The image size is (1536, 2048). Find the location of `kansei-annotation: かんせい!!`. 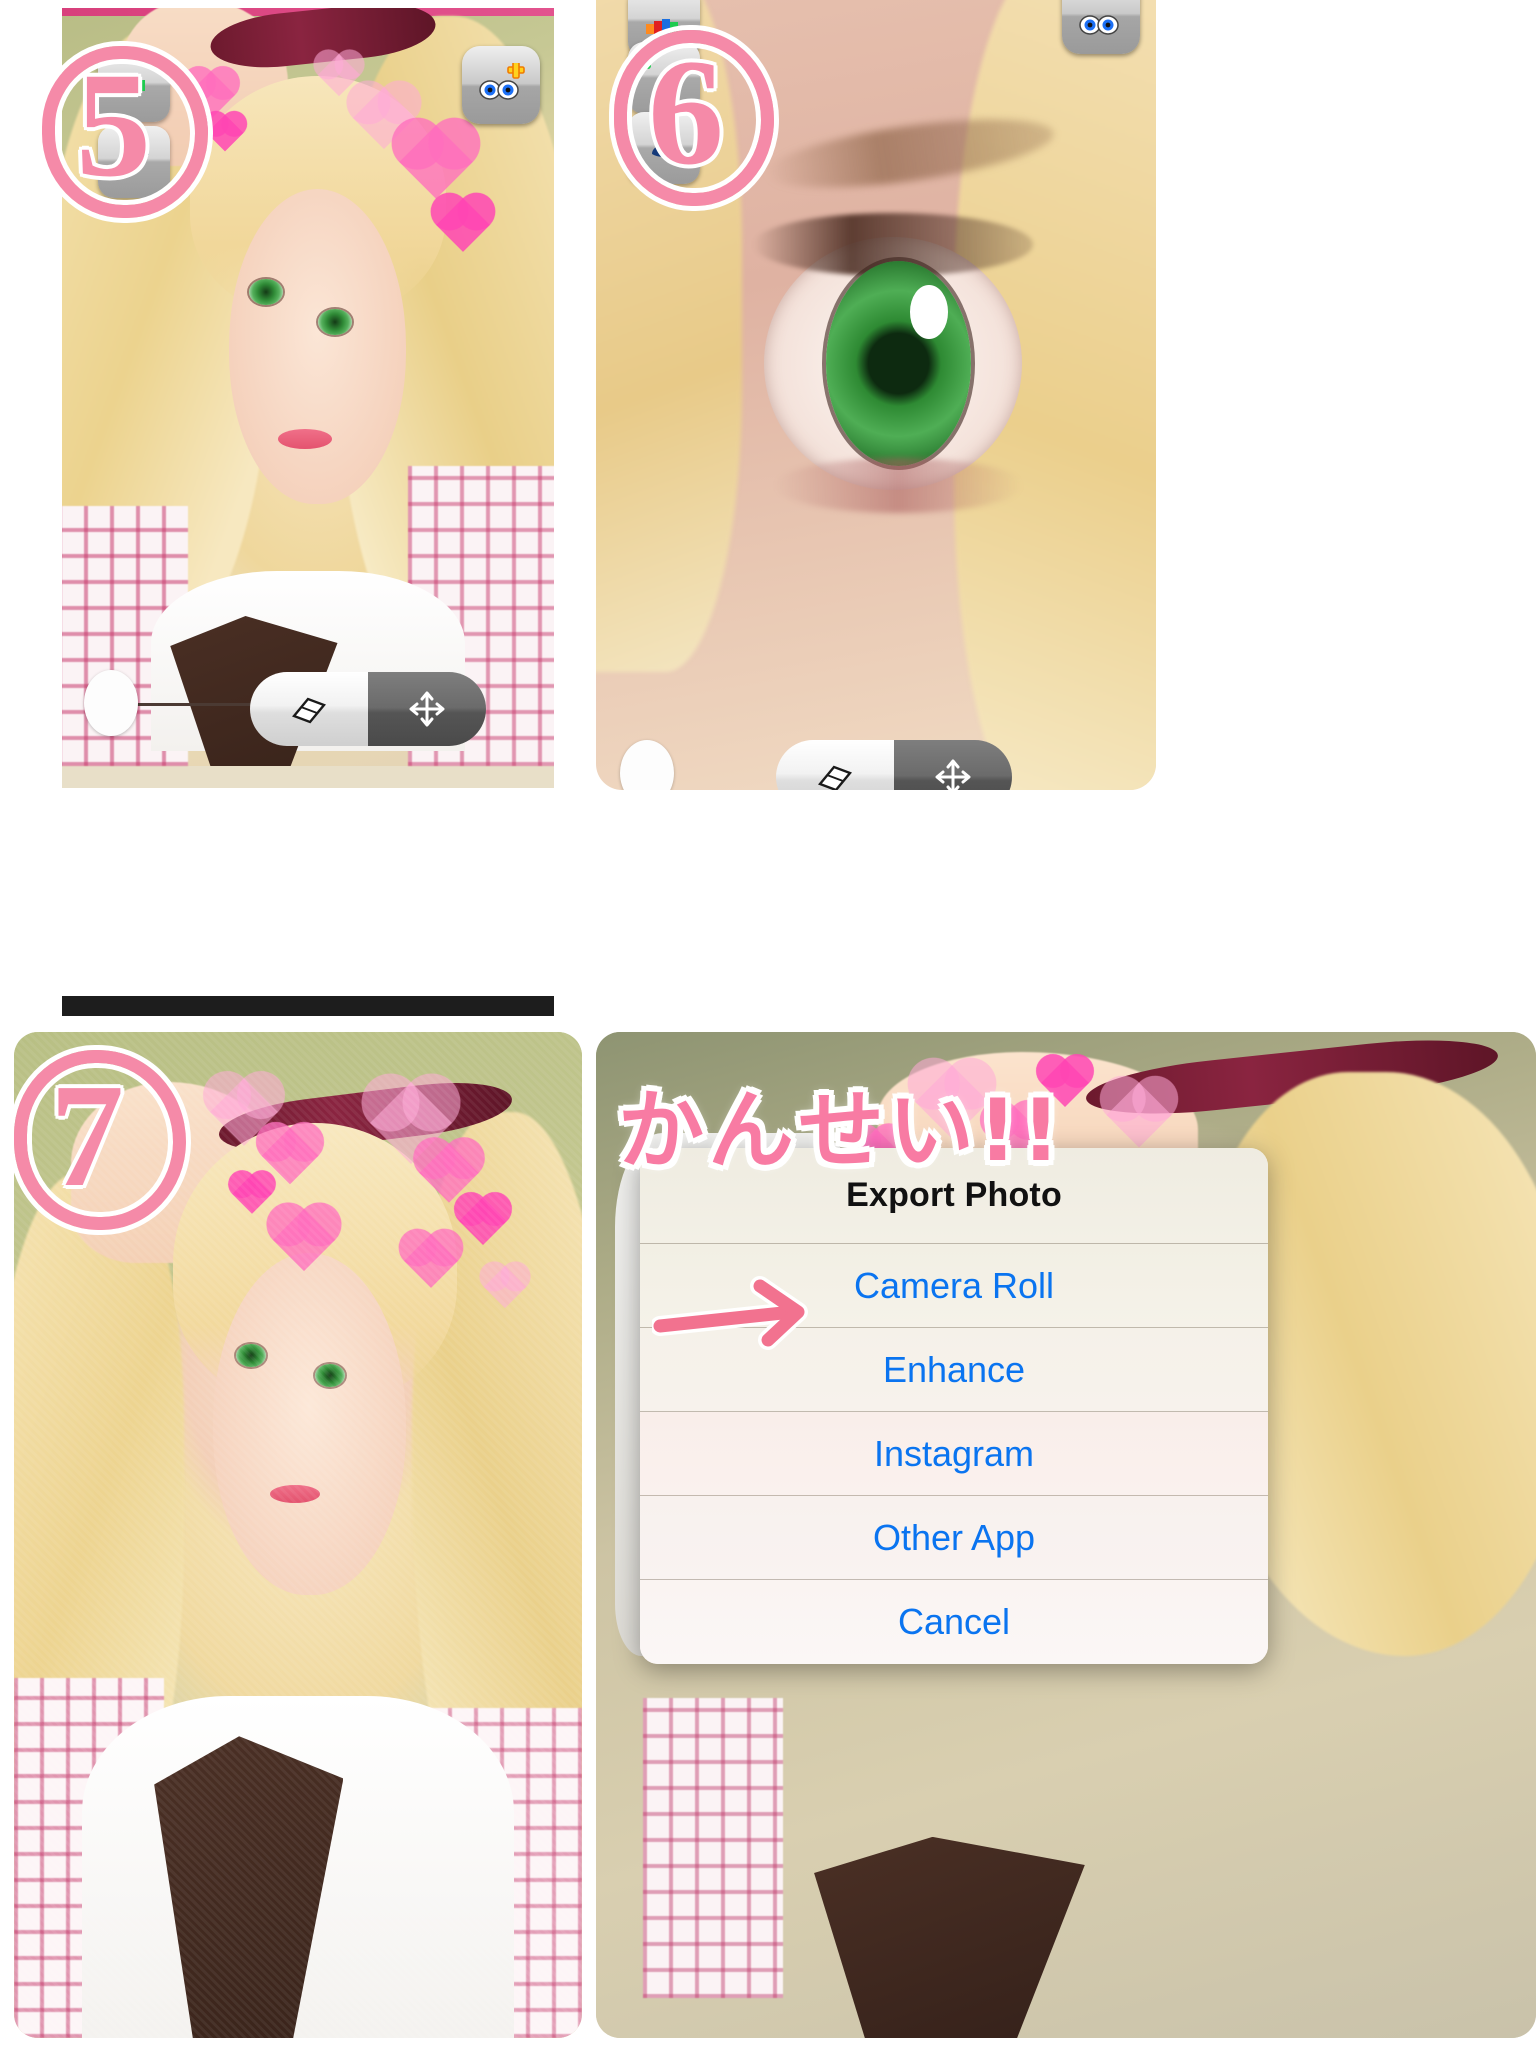

kansei-annotation: かんせい!! is located at coordinates (841, 1131).